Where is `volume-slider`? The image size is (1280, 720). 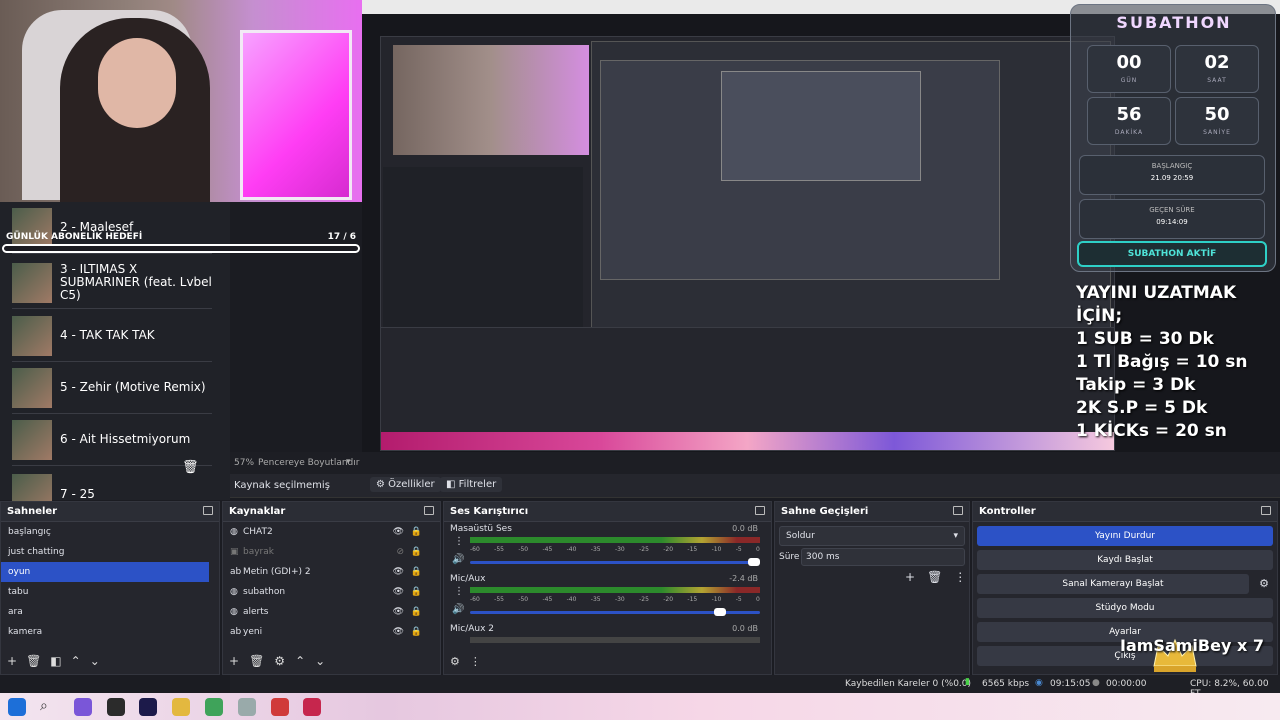 volume-slider is located at coordinates (615, 562).